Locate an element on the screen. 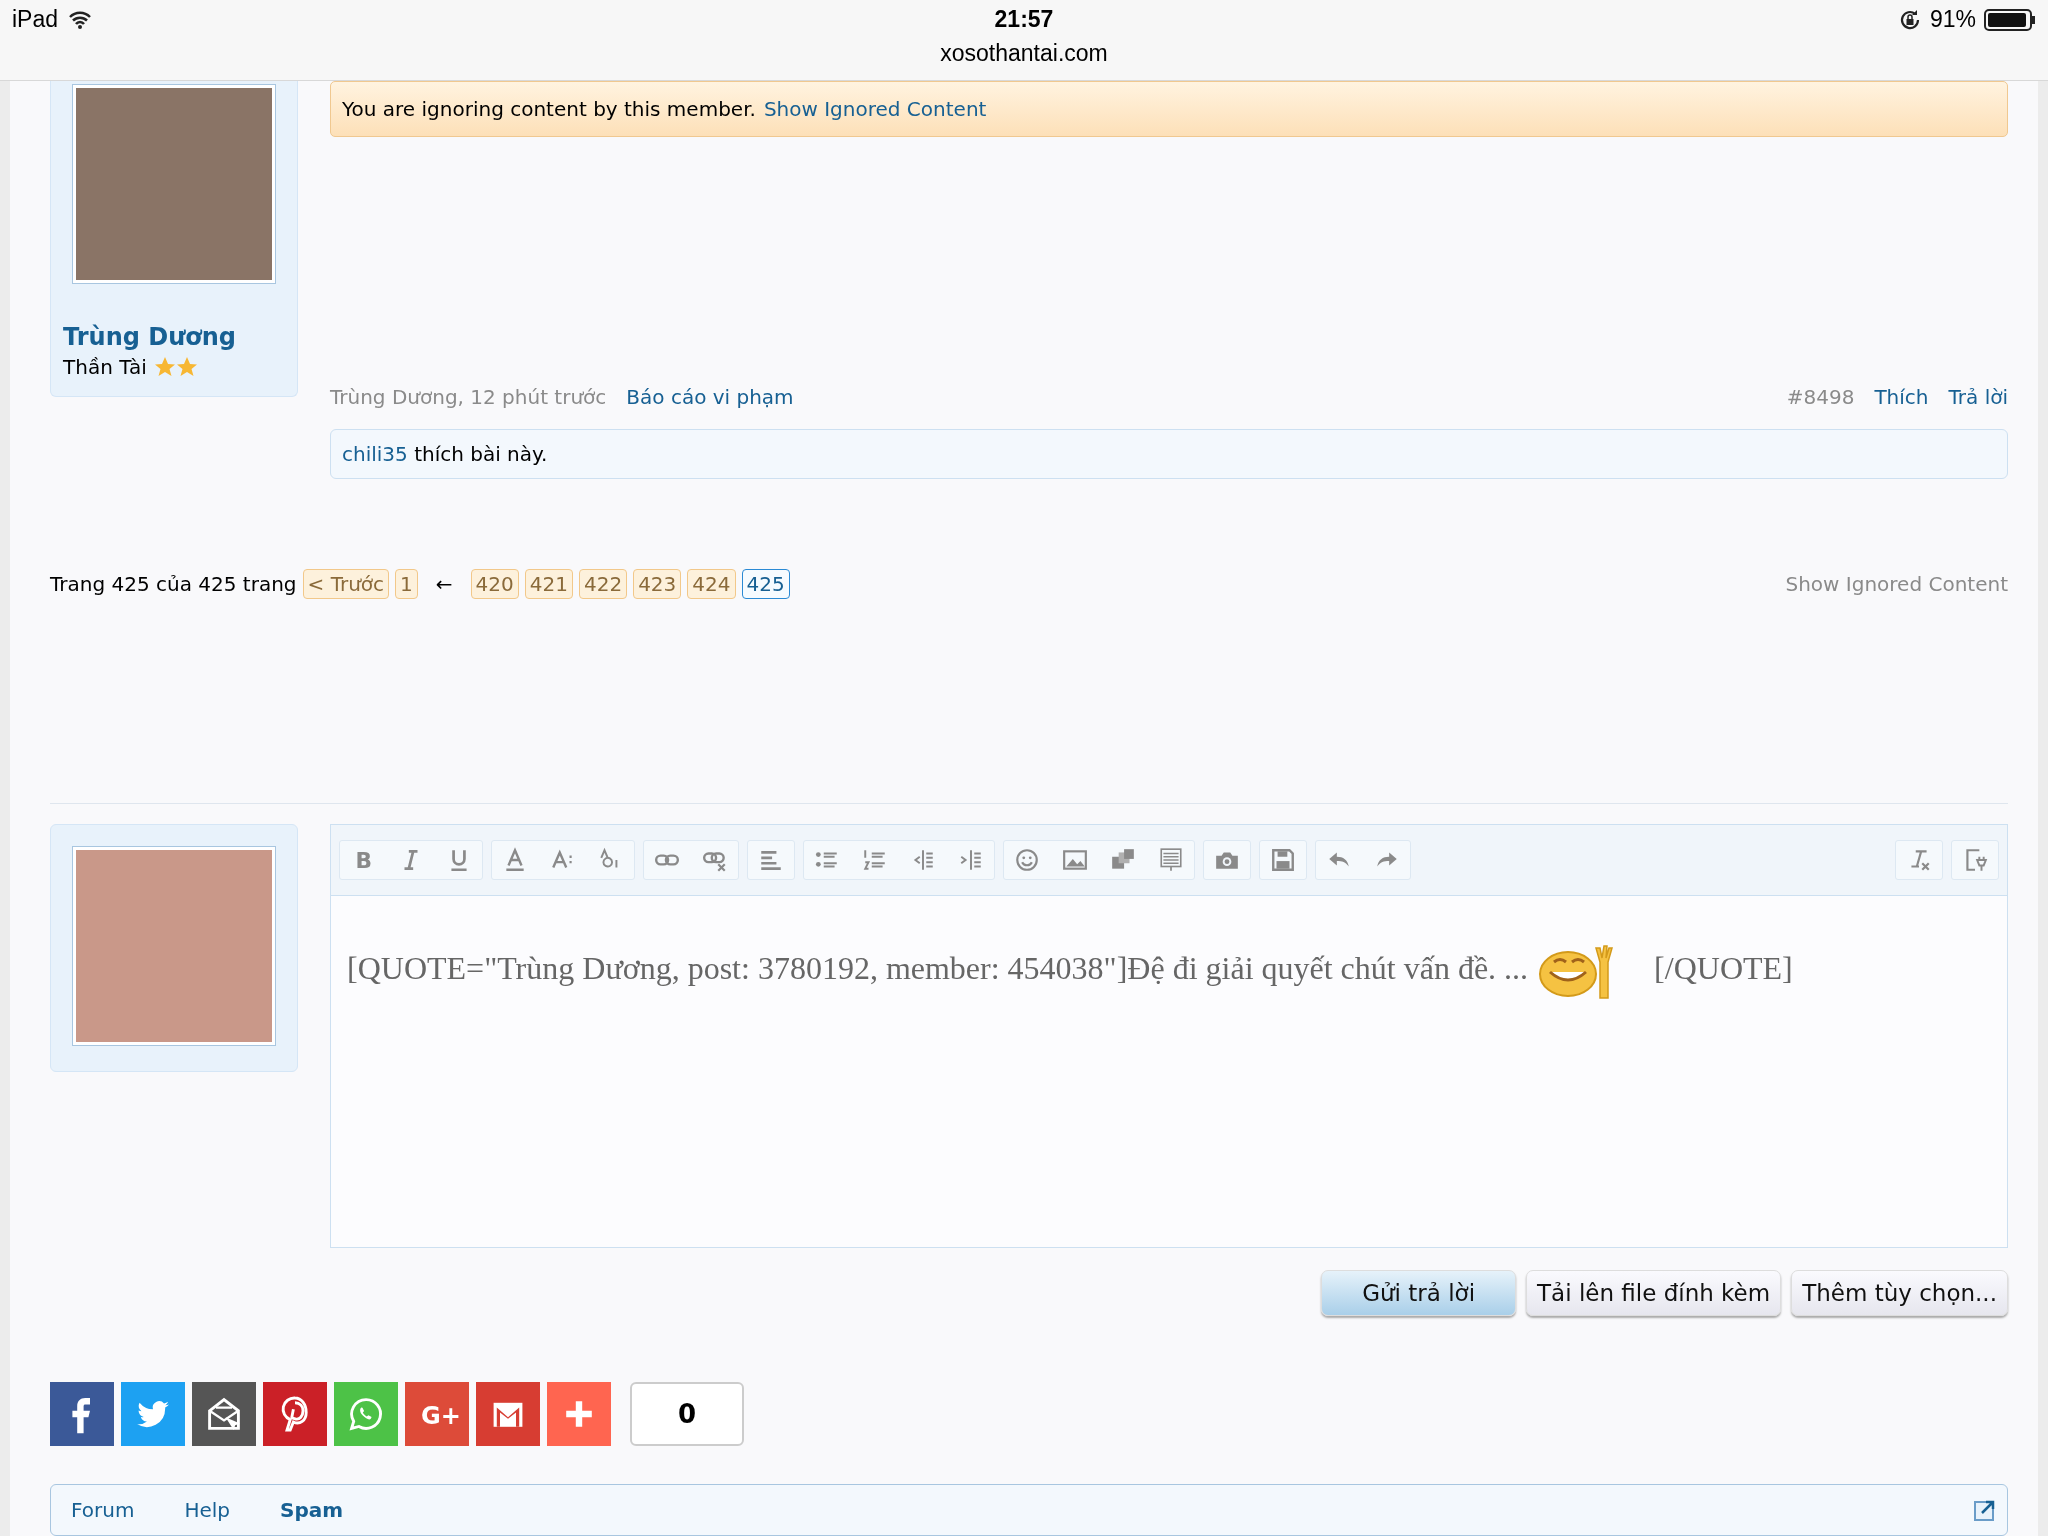  username: Trùng Dương is located at coordinates (174, 317).